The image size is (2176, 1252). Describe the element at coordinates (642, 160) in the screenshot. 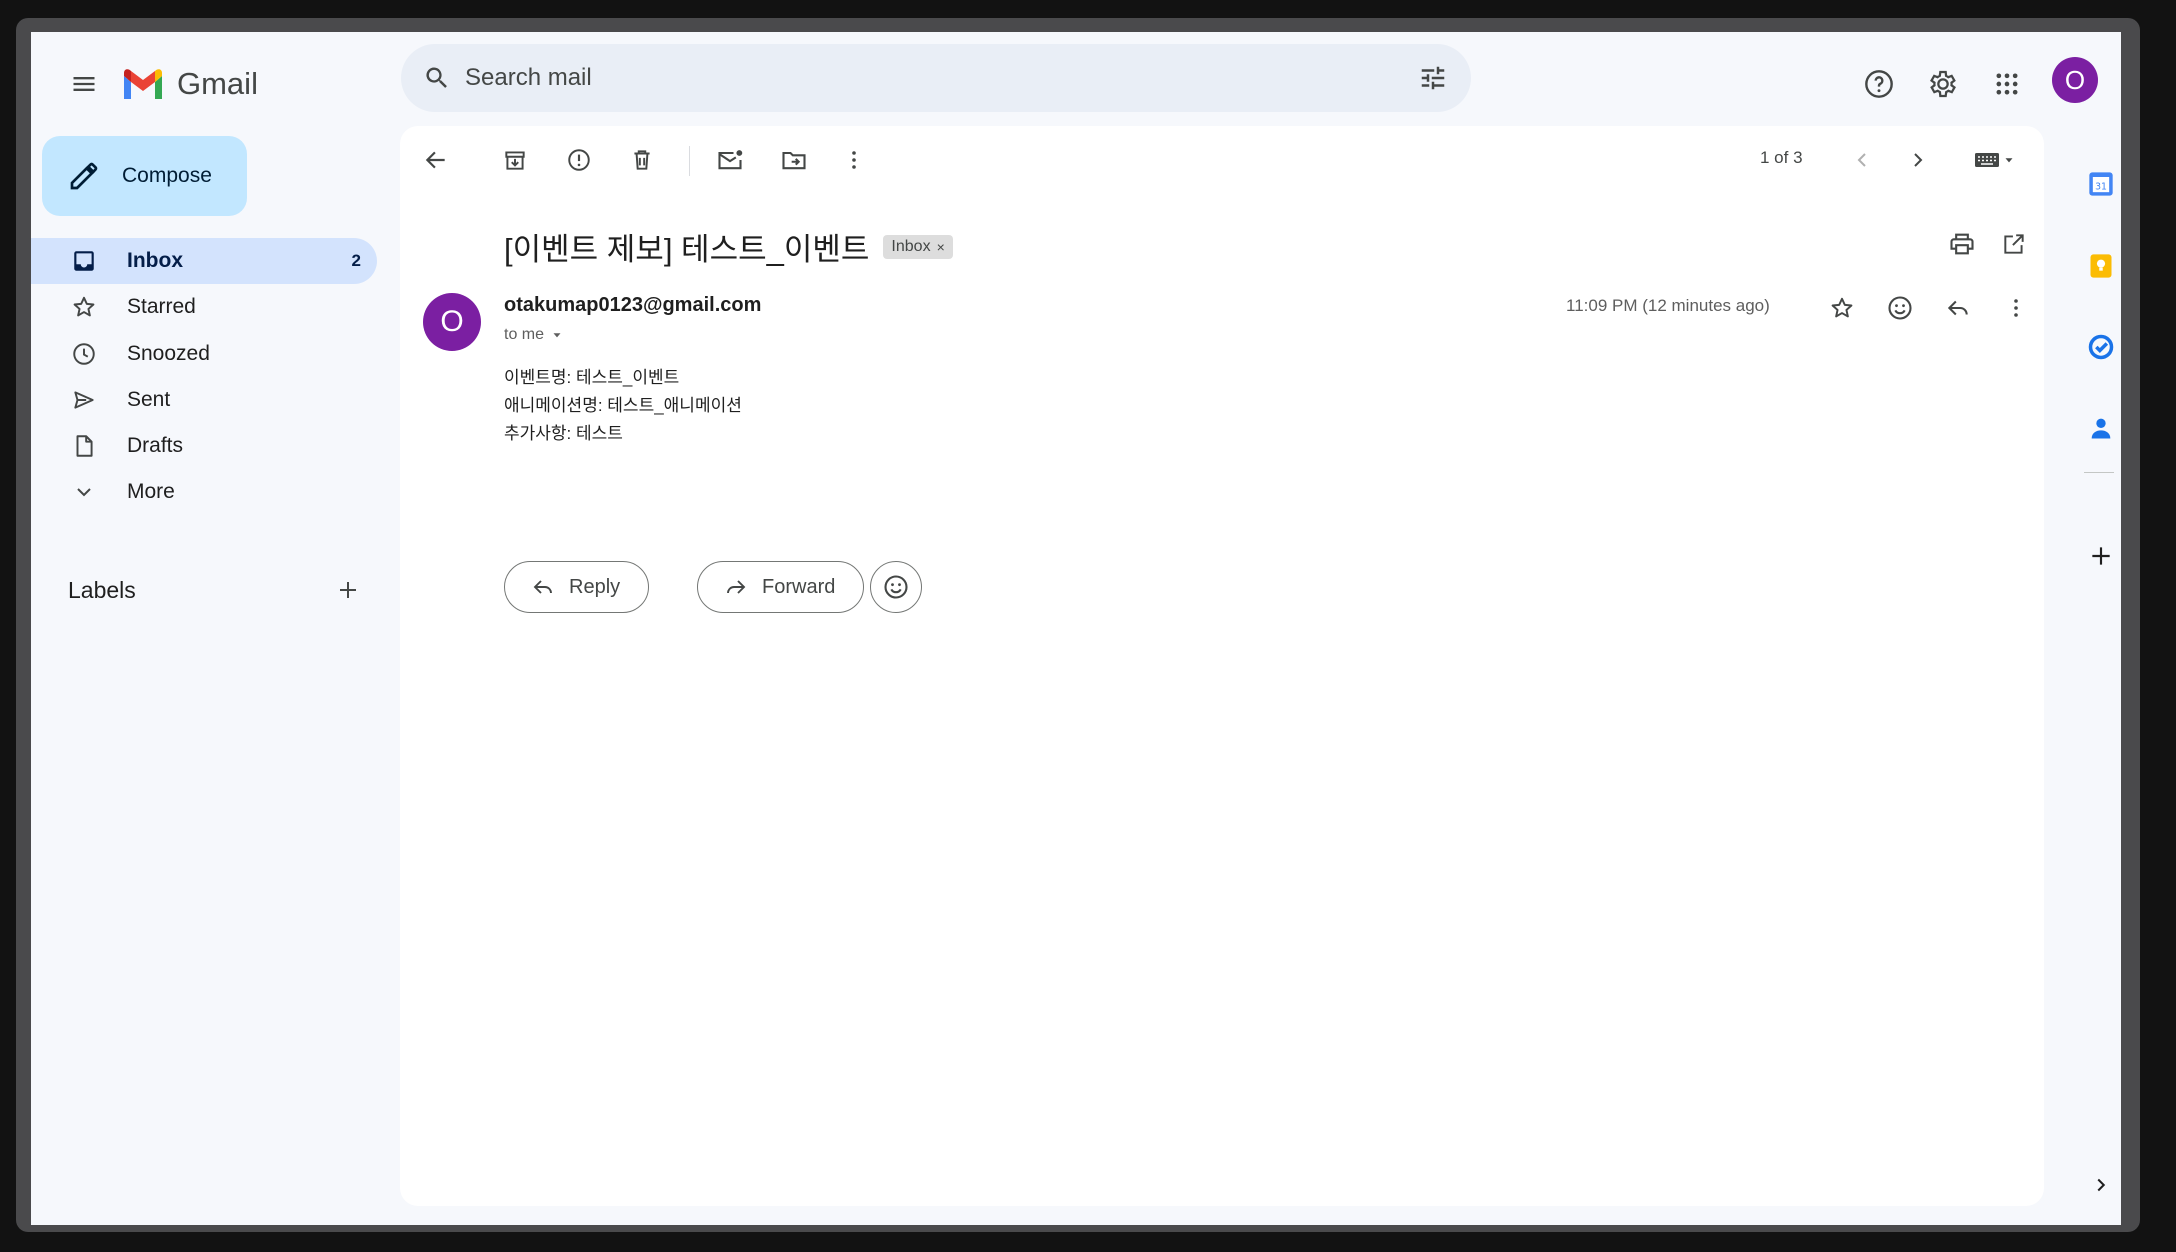

I see `delete-button` at that location.